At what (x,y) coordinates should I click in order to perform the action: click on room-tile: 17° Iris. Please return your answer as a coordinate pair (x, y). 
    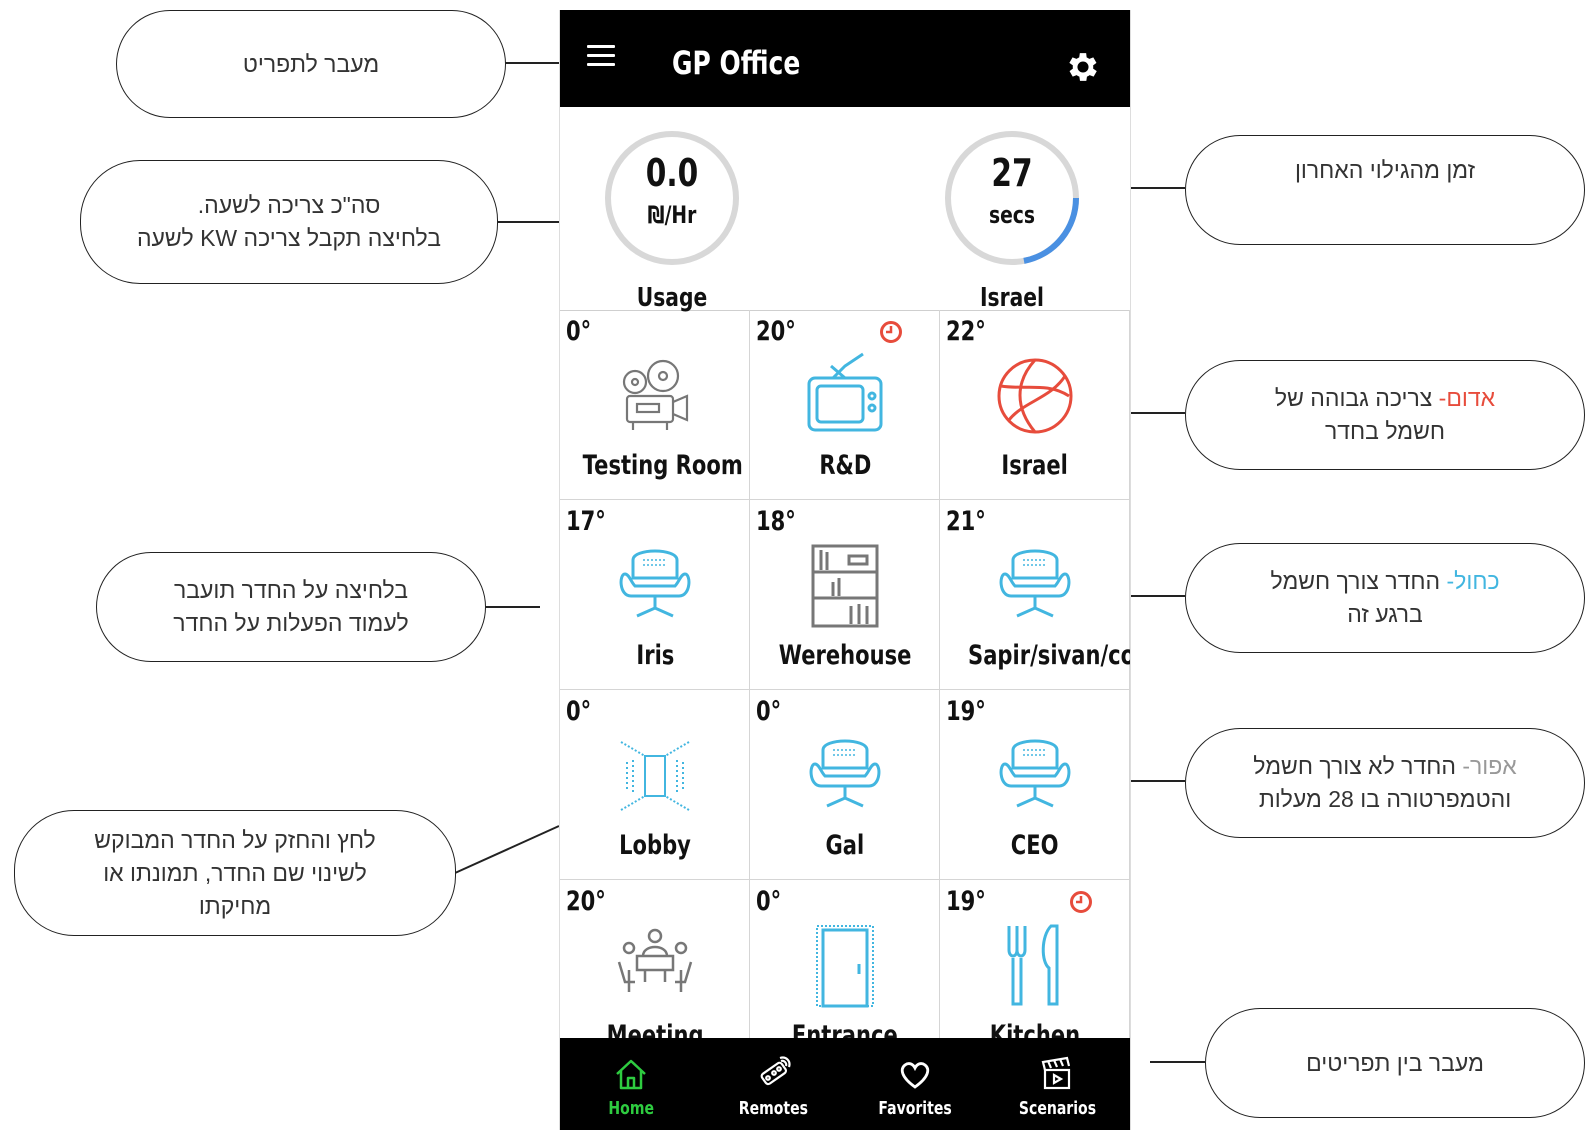
    Looking at the image, I should click on (655, 595).